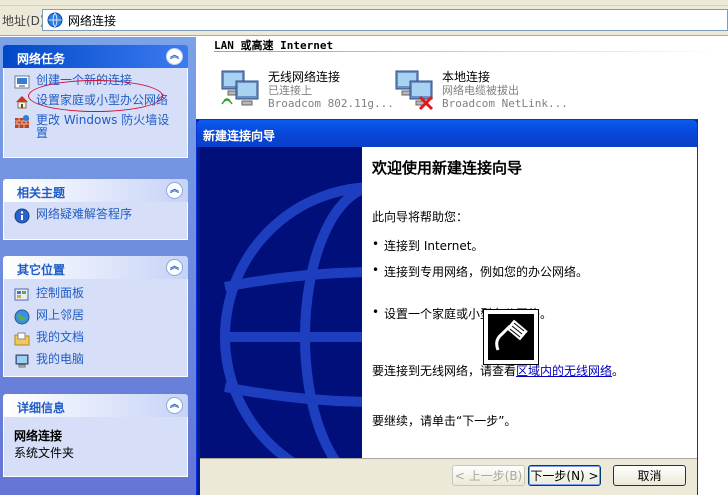 The image size is (728, 495). What do you see at coordinates (428, 245) in the screenshot?
I see `wizard-bullet: • 连接到 Internet。` at bounding box center [428, 245].